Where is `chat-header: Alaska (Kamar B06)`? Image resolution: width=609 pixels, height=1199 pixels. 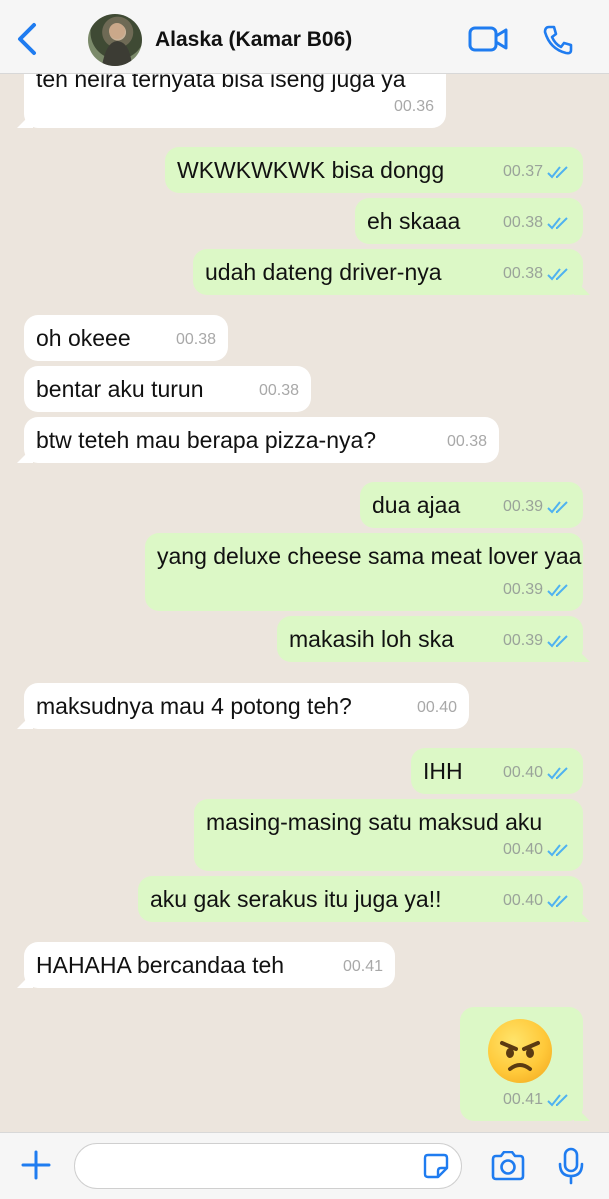 chat-header: Alaska (Kamar B06) is located at coordinates (304, 37).